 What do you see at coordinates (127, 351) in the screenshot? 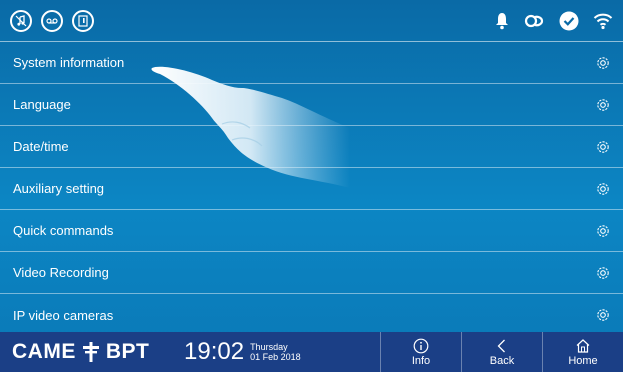
I see `brand-suffix: BPT` at bounding box center [127, 351].